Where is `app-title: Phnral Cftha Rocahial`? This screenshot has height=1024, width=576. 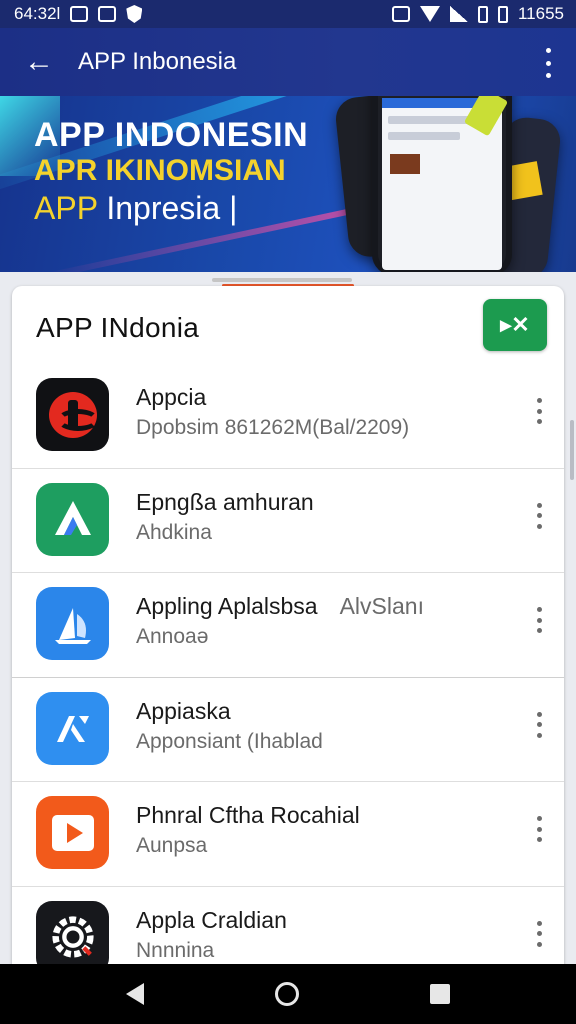
app-title: Phnral Cftha Rocahial is located at coordinates (248, 815).